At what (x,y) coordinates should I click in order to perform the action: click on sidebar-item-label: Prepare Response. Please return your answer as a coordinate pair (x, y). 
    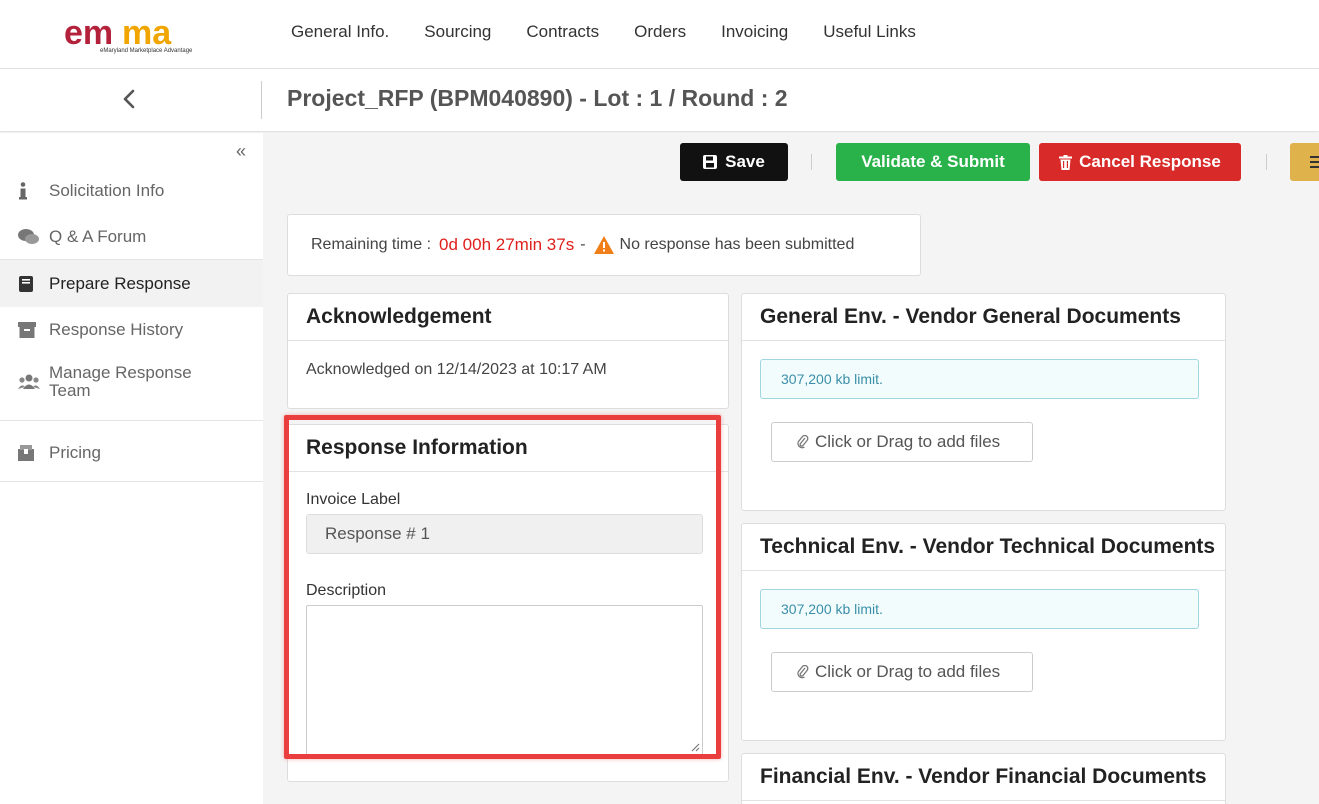
    Looking at the image, I should click on (120, 283).